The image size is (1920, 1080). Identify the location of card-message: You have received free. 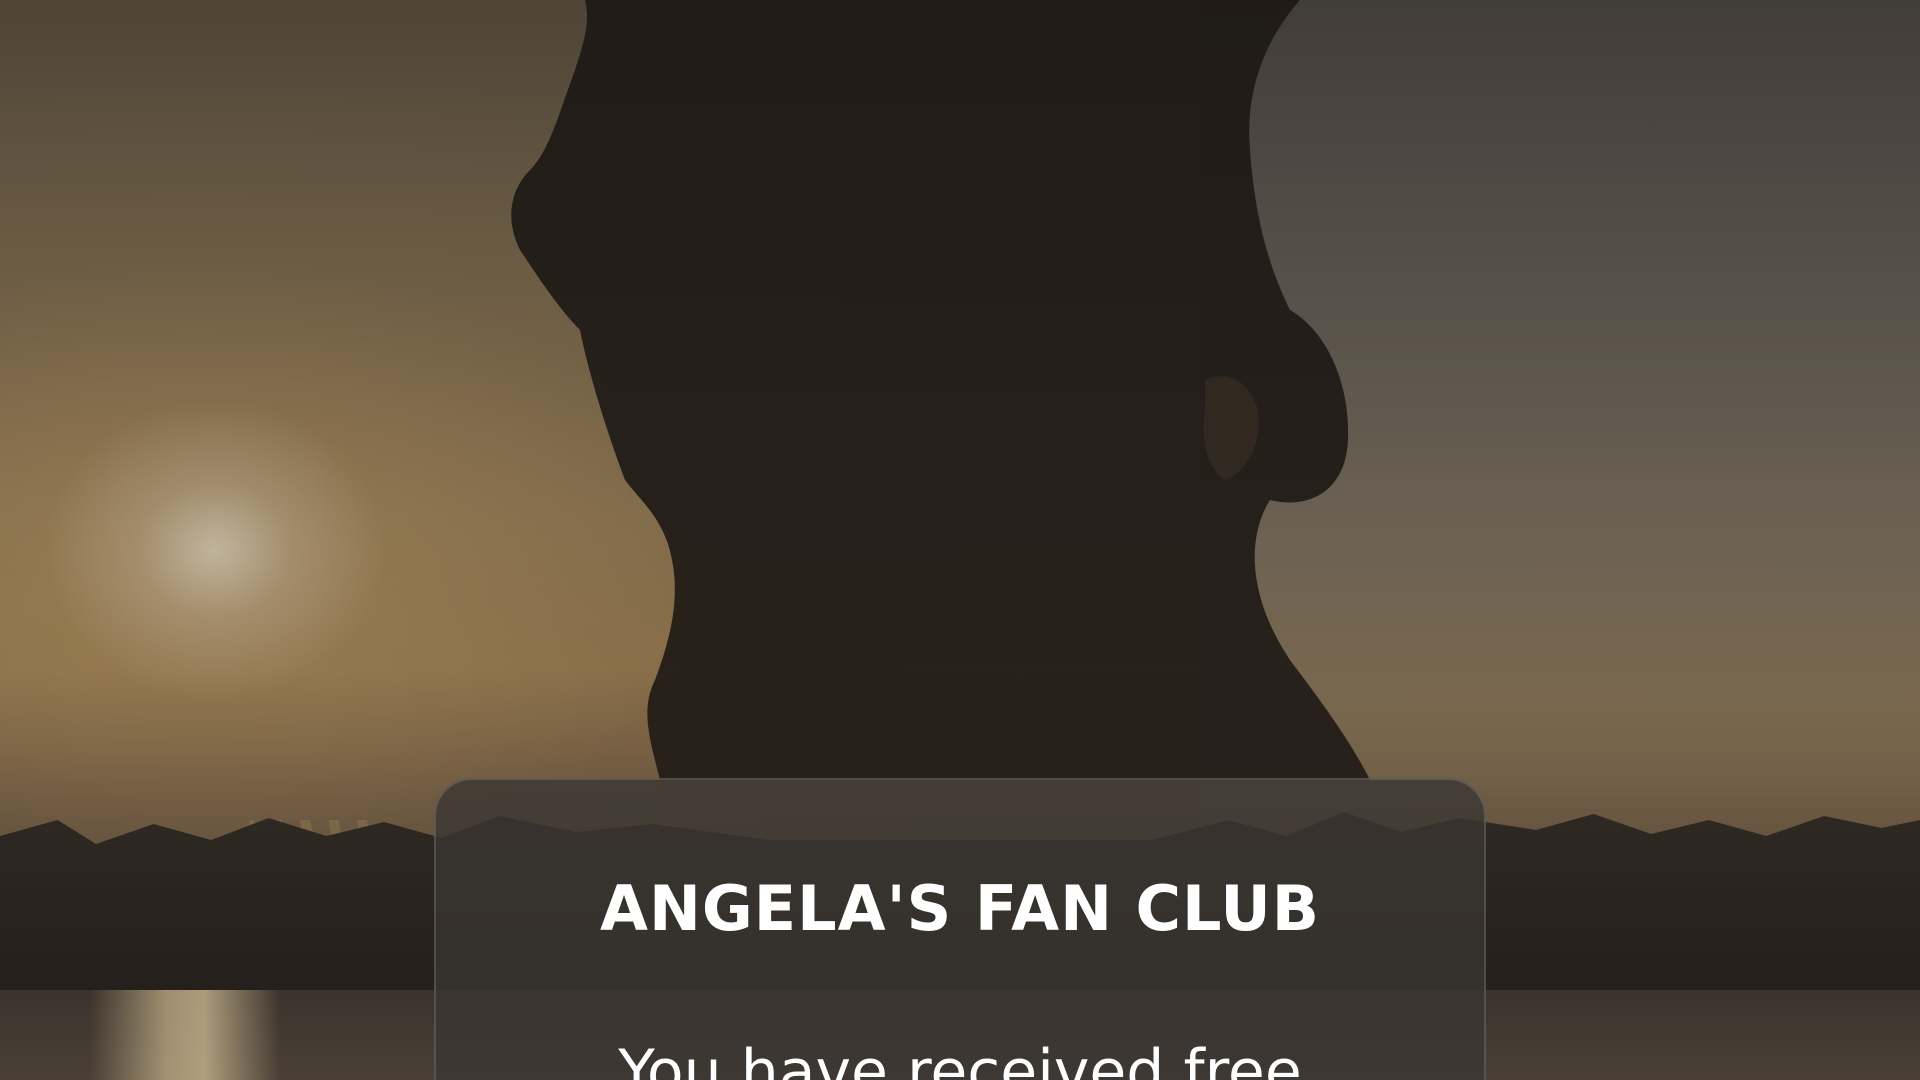
(960, 1058).